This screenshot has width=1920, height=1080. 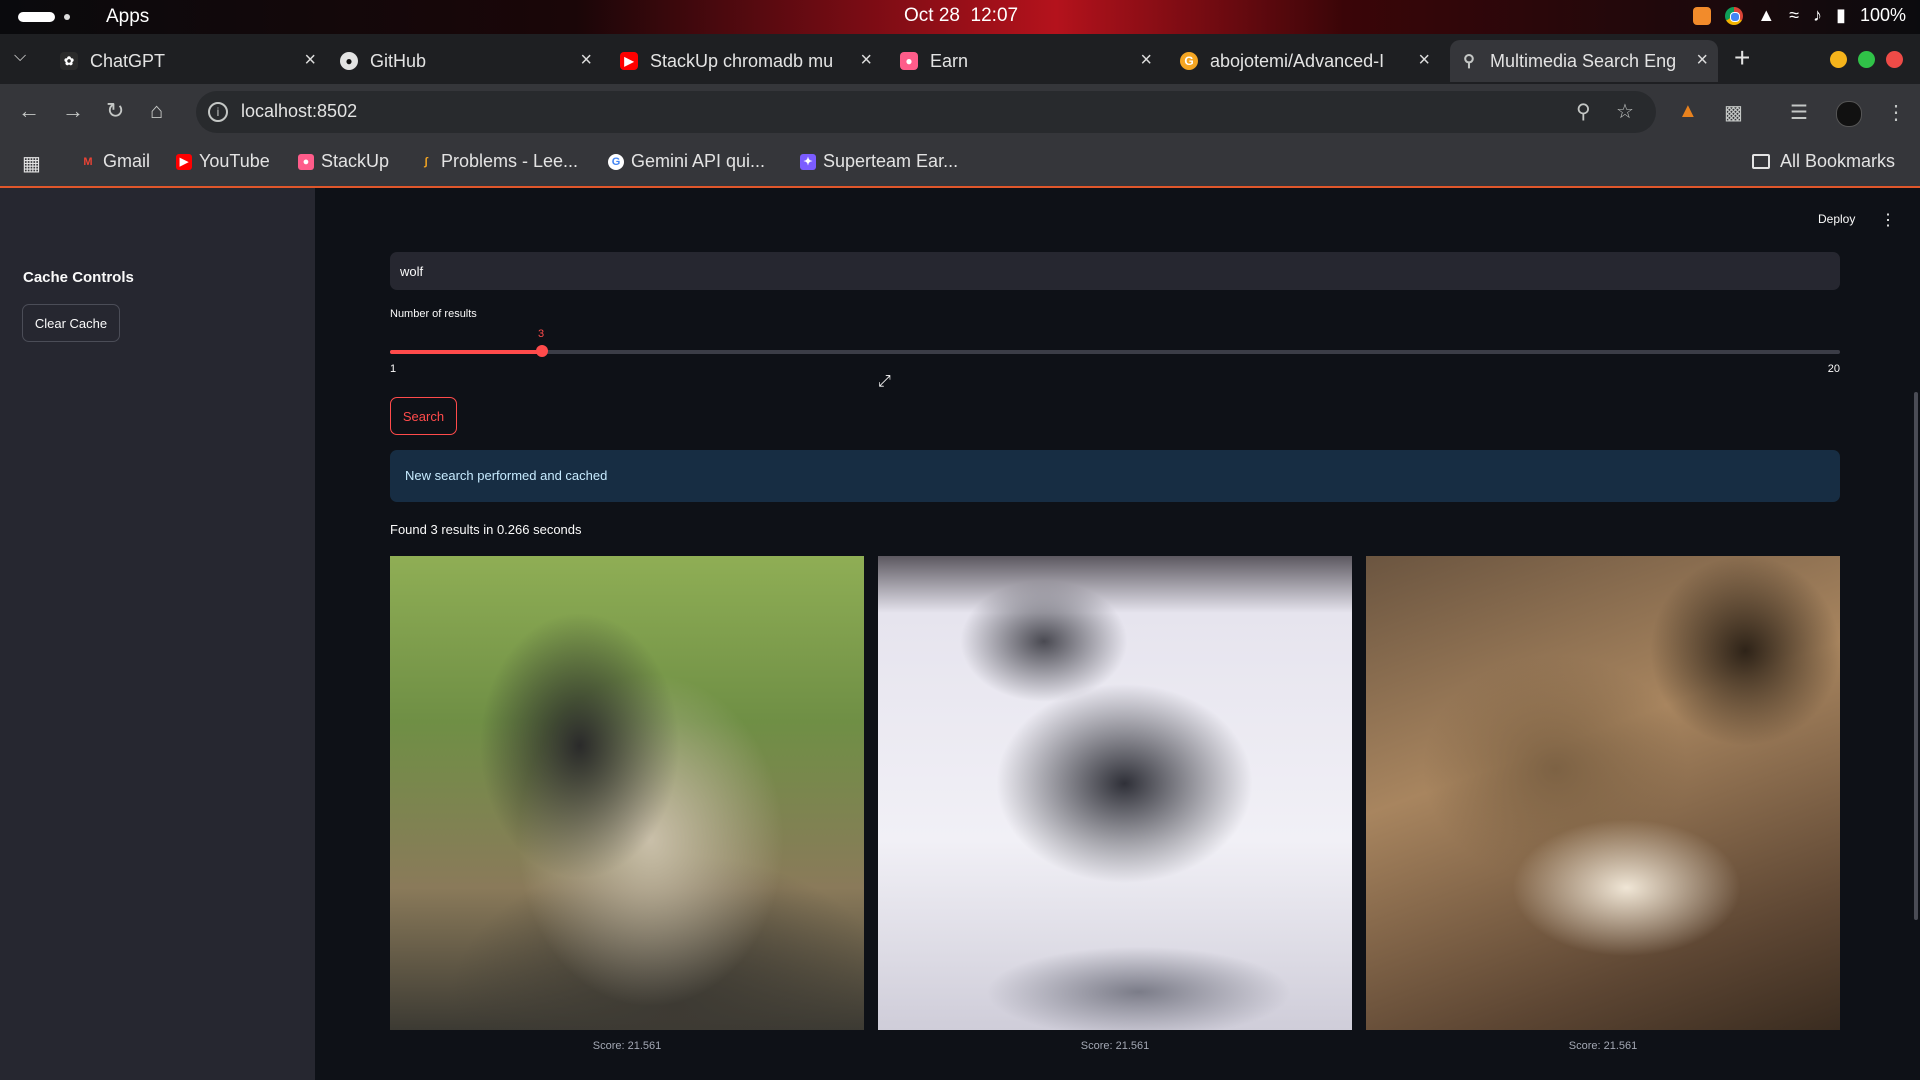 What do you see at coordinates (932, 15) in the screenshot?
I see `clock-date: Oct 28` at bounding box center [932, 15].